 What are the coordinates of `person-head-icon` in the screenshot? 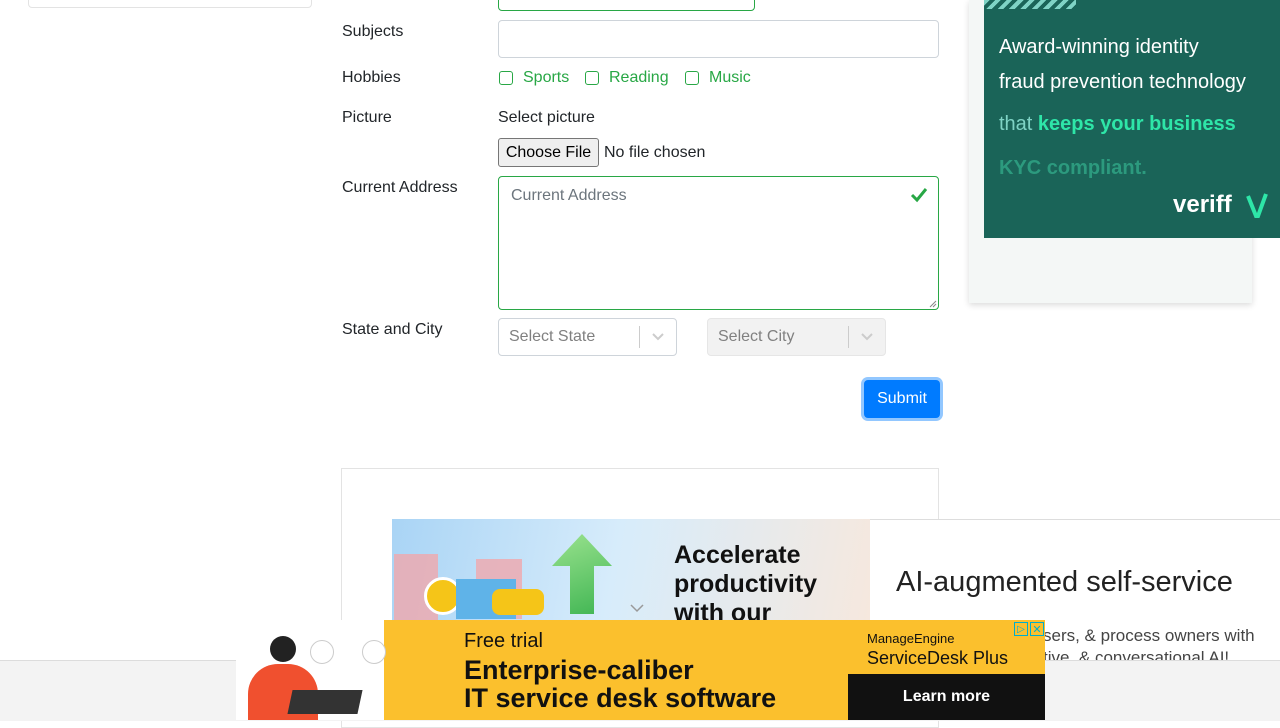 It's located at (283, 649).